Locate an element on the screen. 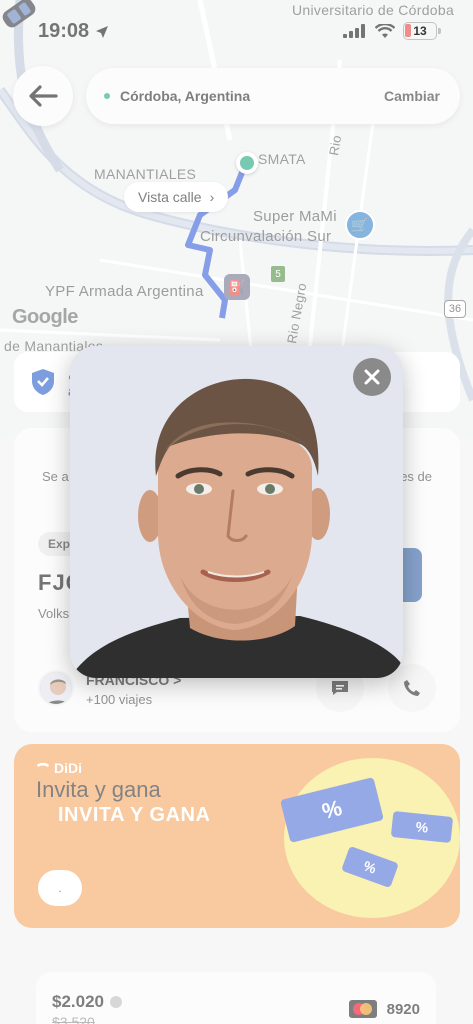 The width and height of the screenshot is (473, 1024). battery-level: 13 is located at coordinates (420, 31).